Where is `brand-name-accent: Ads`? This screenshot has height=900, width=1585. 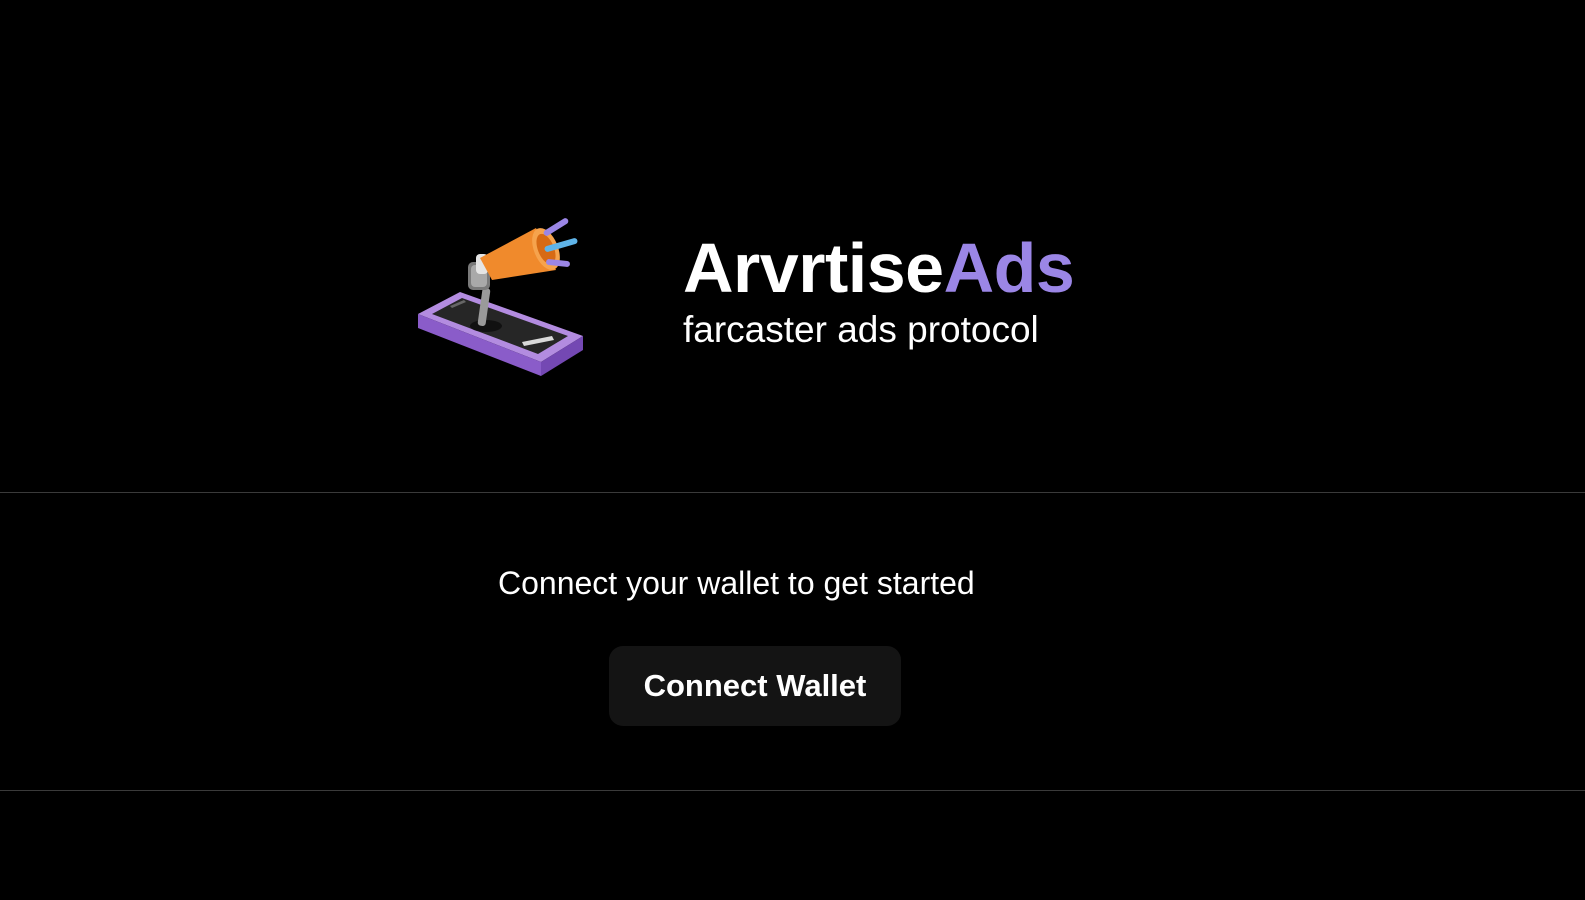 brand-name-accent: Ads is located at coordinates (1009, 268).